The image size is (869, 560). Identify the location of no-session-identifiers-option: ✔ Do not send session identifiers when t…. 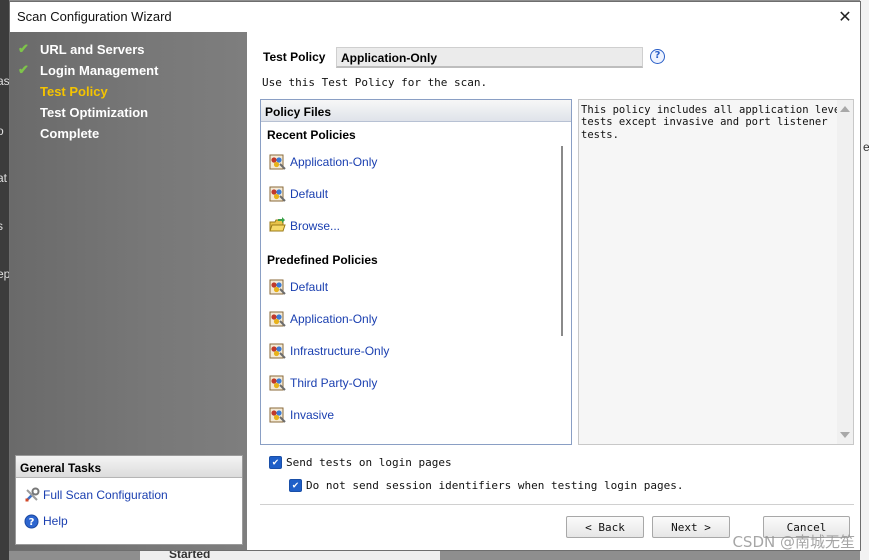
(486, 485).